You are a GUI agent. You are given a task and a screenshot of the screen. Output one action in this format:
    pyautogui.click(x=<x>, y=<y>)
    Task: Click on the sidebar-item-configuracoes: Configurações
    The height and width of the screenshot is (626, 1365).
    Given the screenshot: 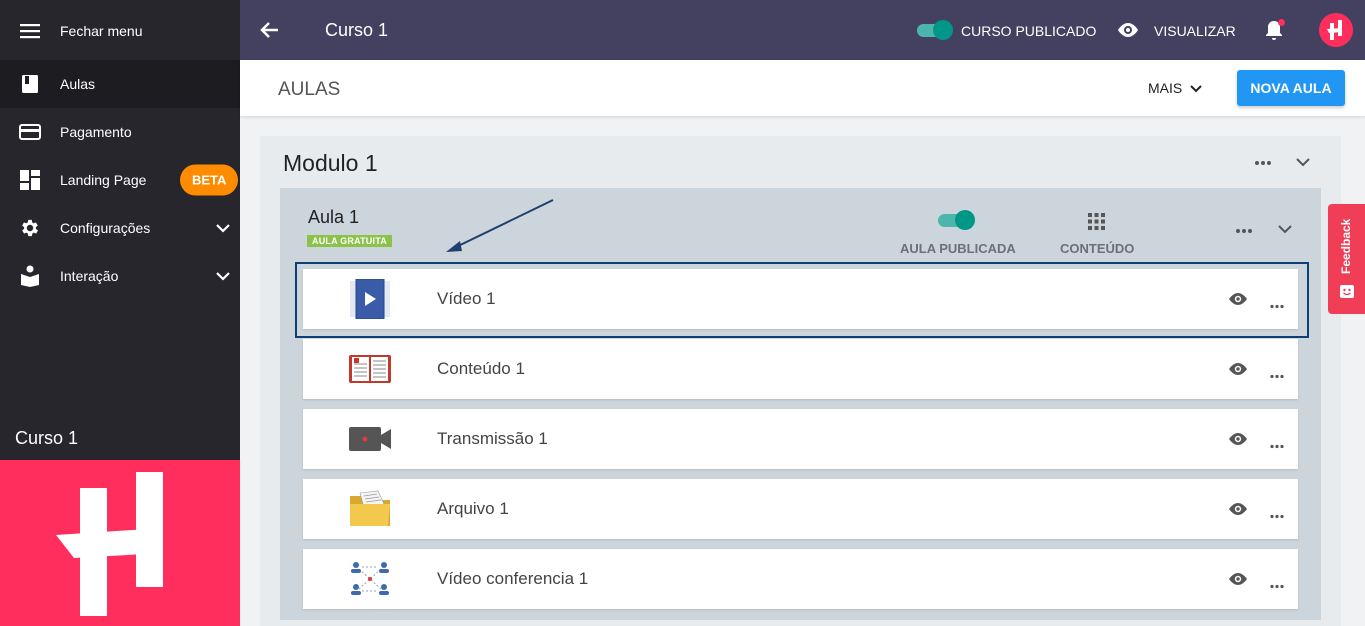 What is the action you would take?
    pyautogui.click(x=120, y=228)
    